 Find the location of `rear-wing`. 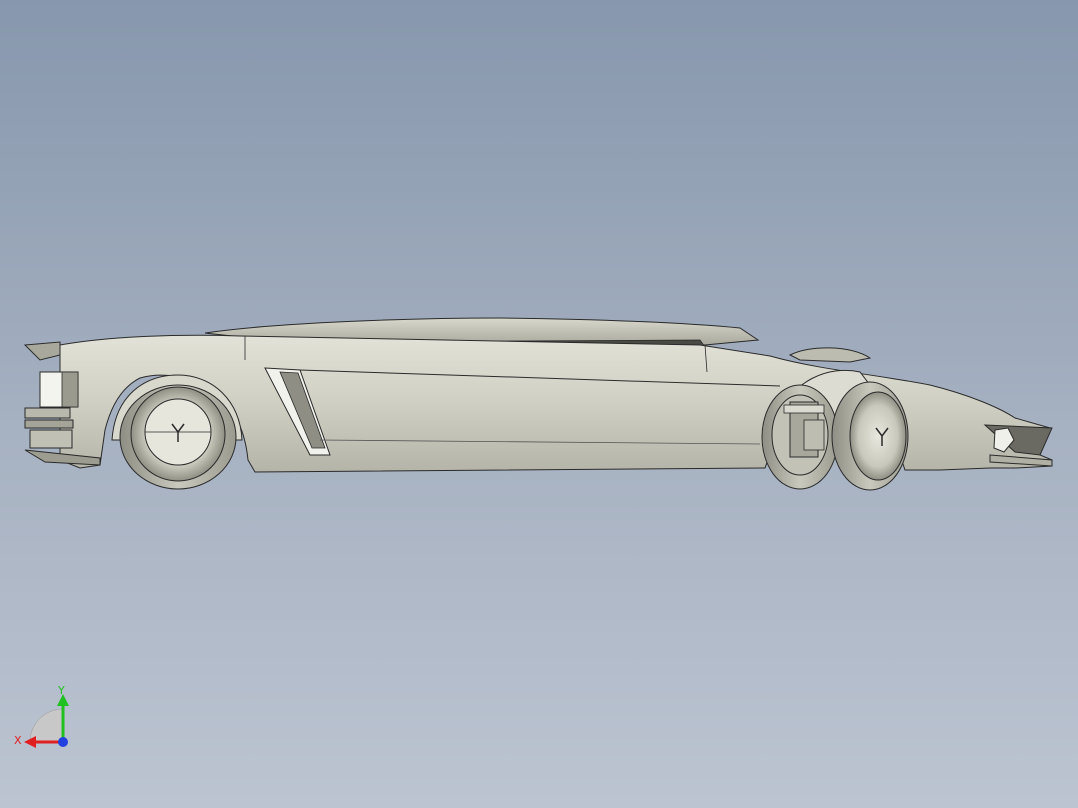

rear-wing is located at coordinates (42, 351).